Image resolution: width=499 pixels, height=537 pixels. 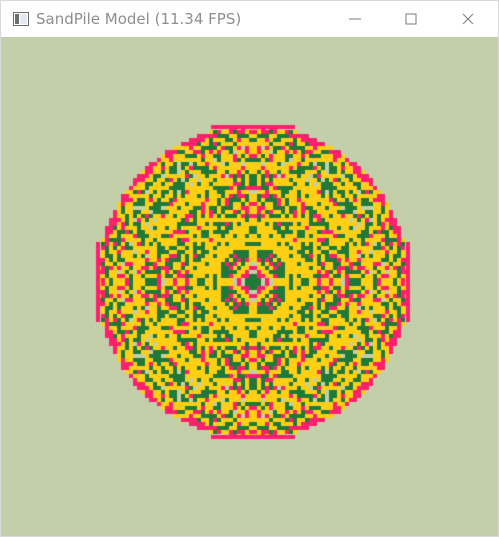 I want to click on maximize-icon, so click(x=411, y=19).